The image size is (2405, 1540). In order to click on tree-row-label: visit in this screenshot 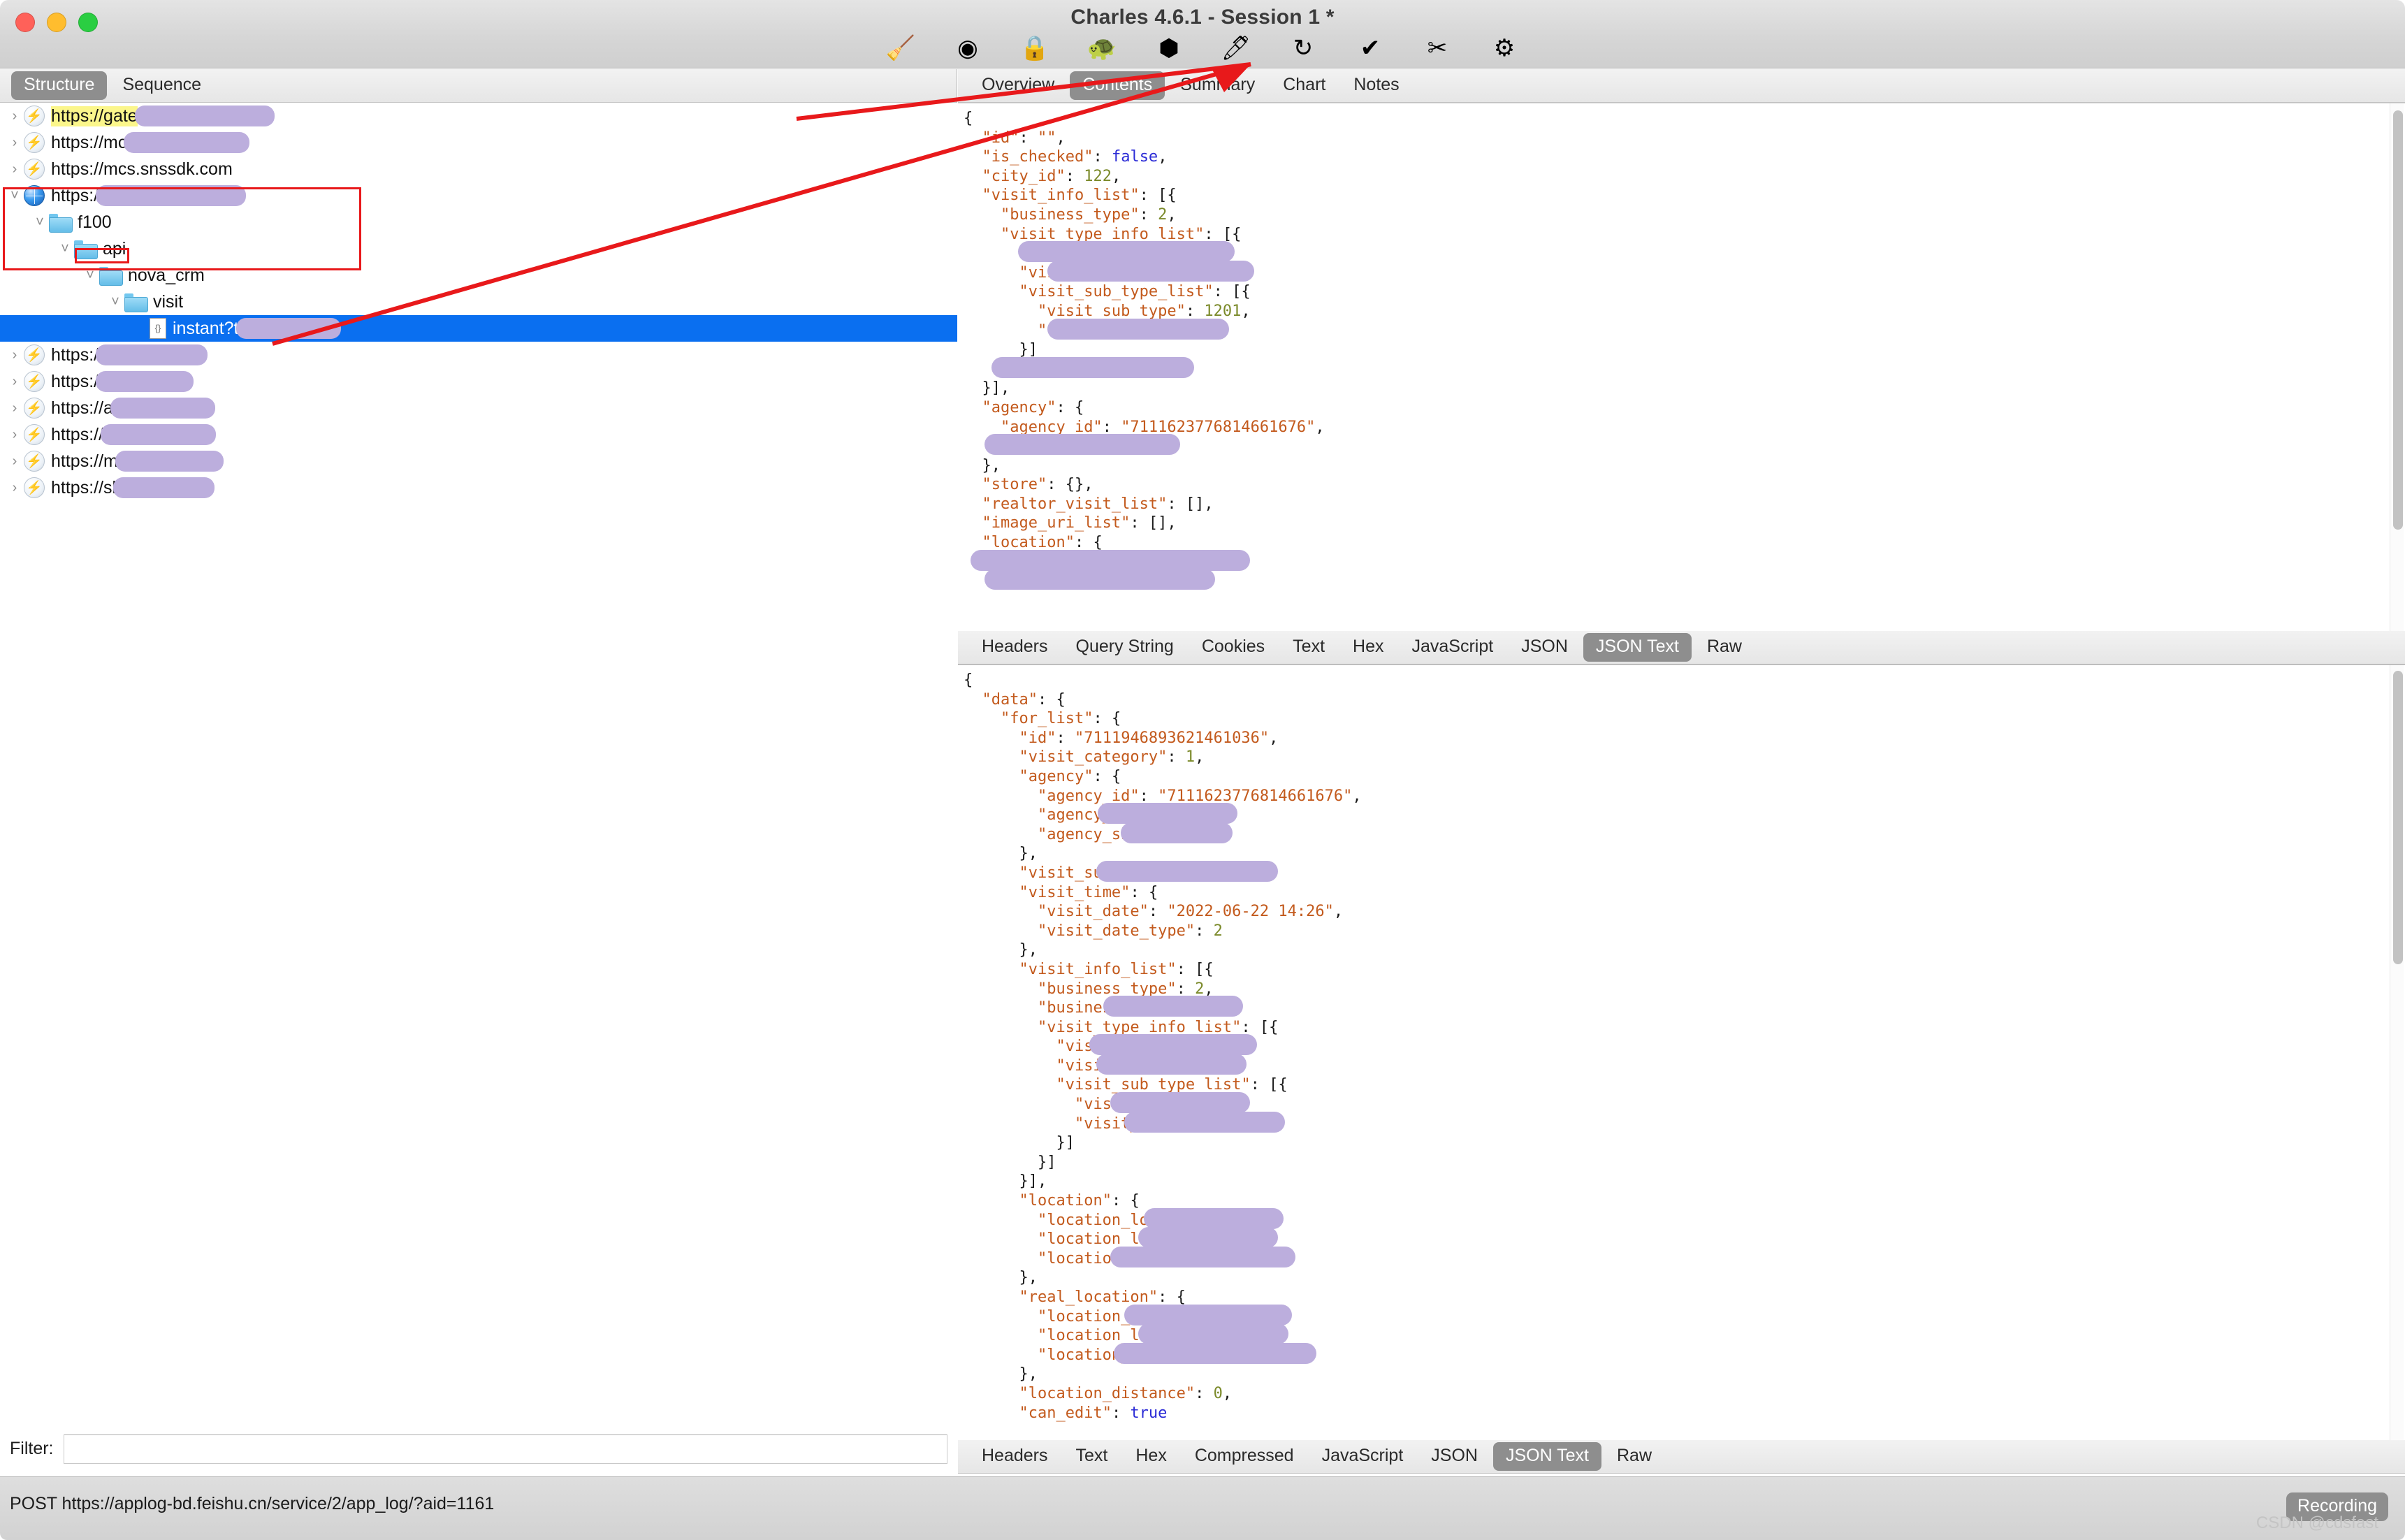, I will do `click(168, 301)`.